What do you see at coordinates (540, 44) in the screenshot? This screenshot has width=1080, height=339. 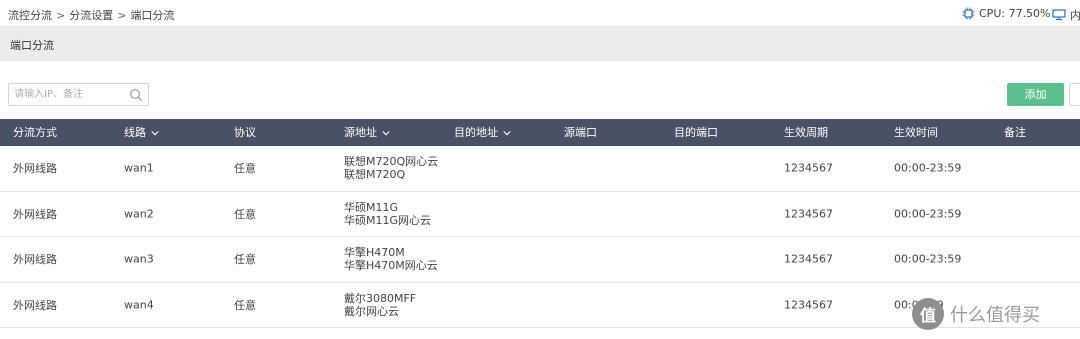 I see `section-header: 端口分流` at bounding box center [540, 44].